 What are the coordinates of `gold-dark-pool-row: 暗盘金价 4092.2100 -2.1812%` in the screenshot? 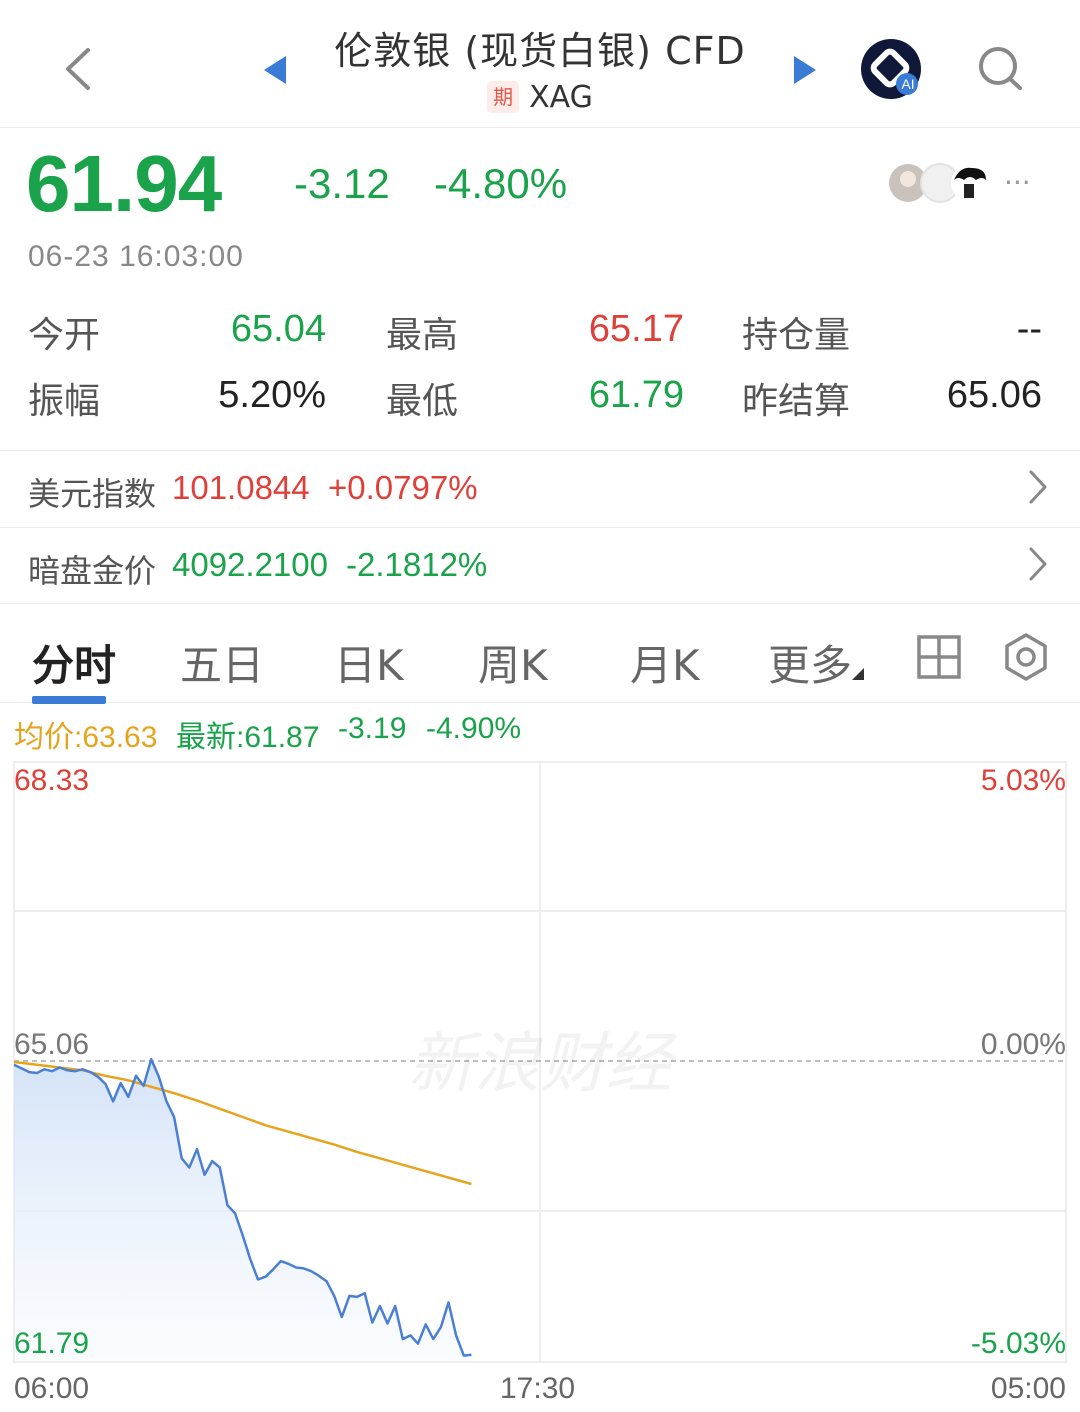 It's located at (540, 565).